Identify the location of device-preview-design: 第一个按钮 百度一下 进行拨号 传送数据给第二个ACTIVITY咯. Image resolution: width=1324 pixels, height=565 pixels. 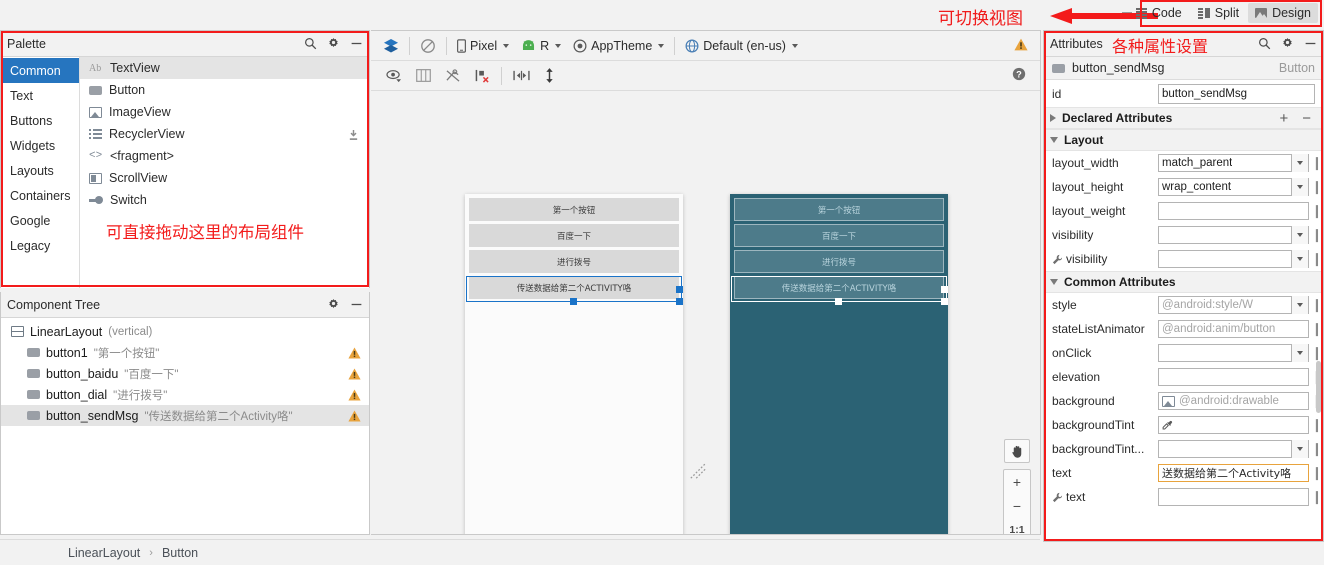
(574, 364).